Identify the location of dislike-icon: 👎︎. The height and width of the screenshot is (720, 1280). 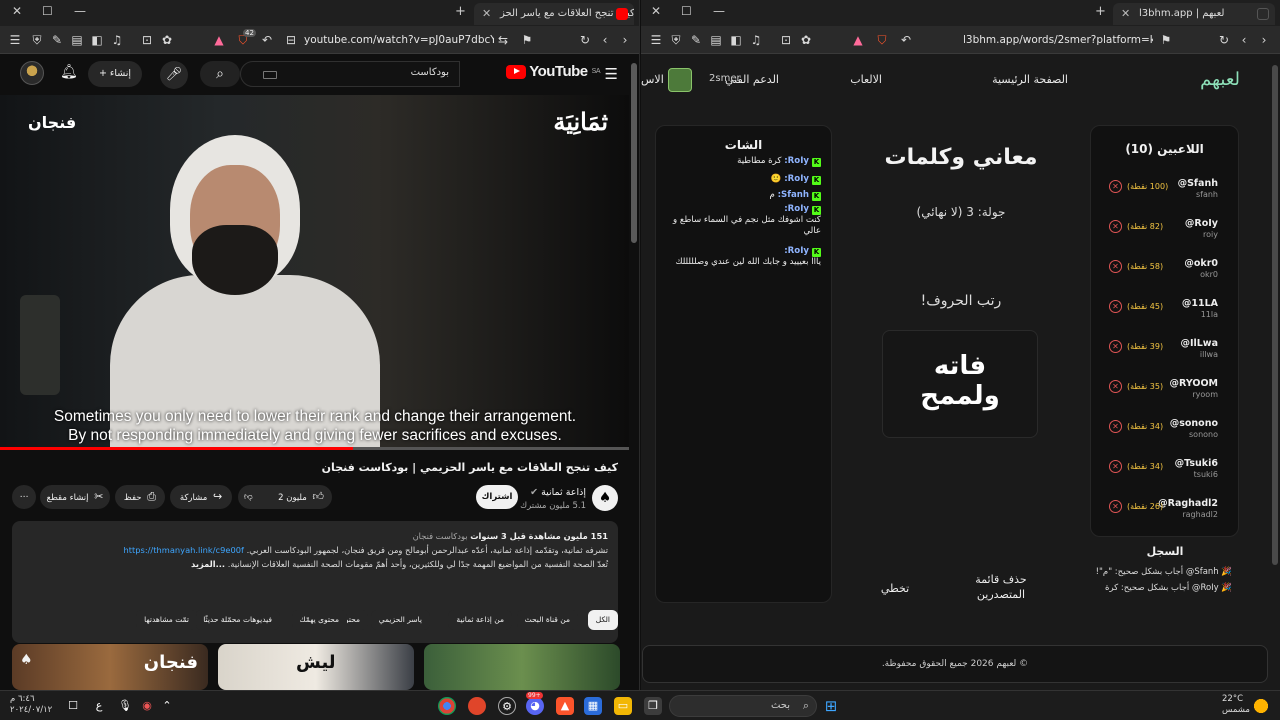
(248, 497).